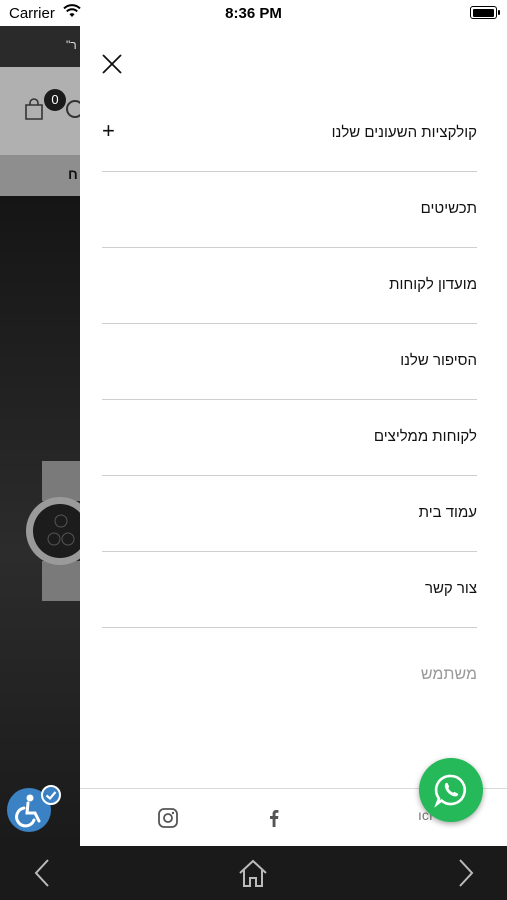 Image resolution: width=507 pixels, height=900 pixels. Describe the element at coordinates (55, 100) in the screenshot. I see `cart-count-badge: 0` at that location.